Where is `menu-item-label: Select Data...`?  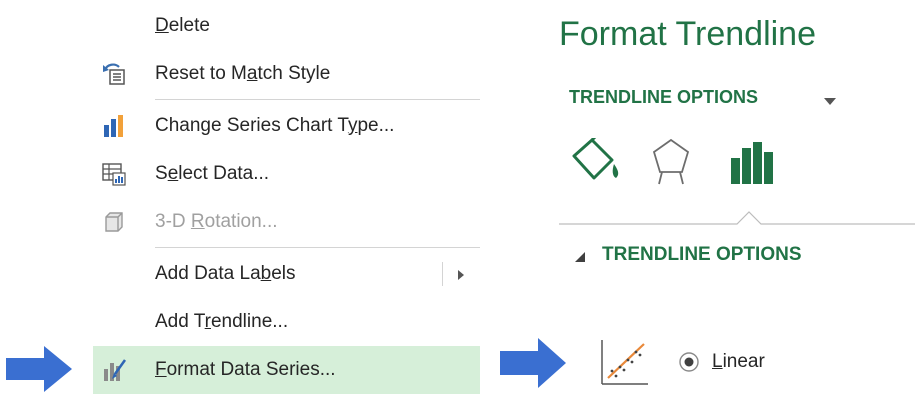 menu-item-label: Select Data... is located at coordinates (212, 173).